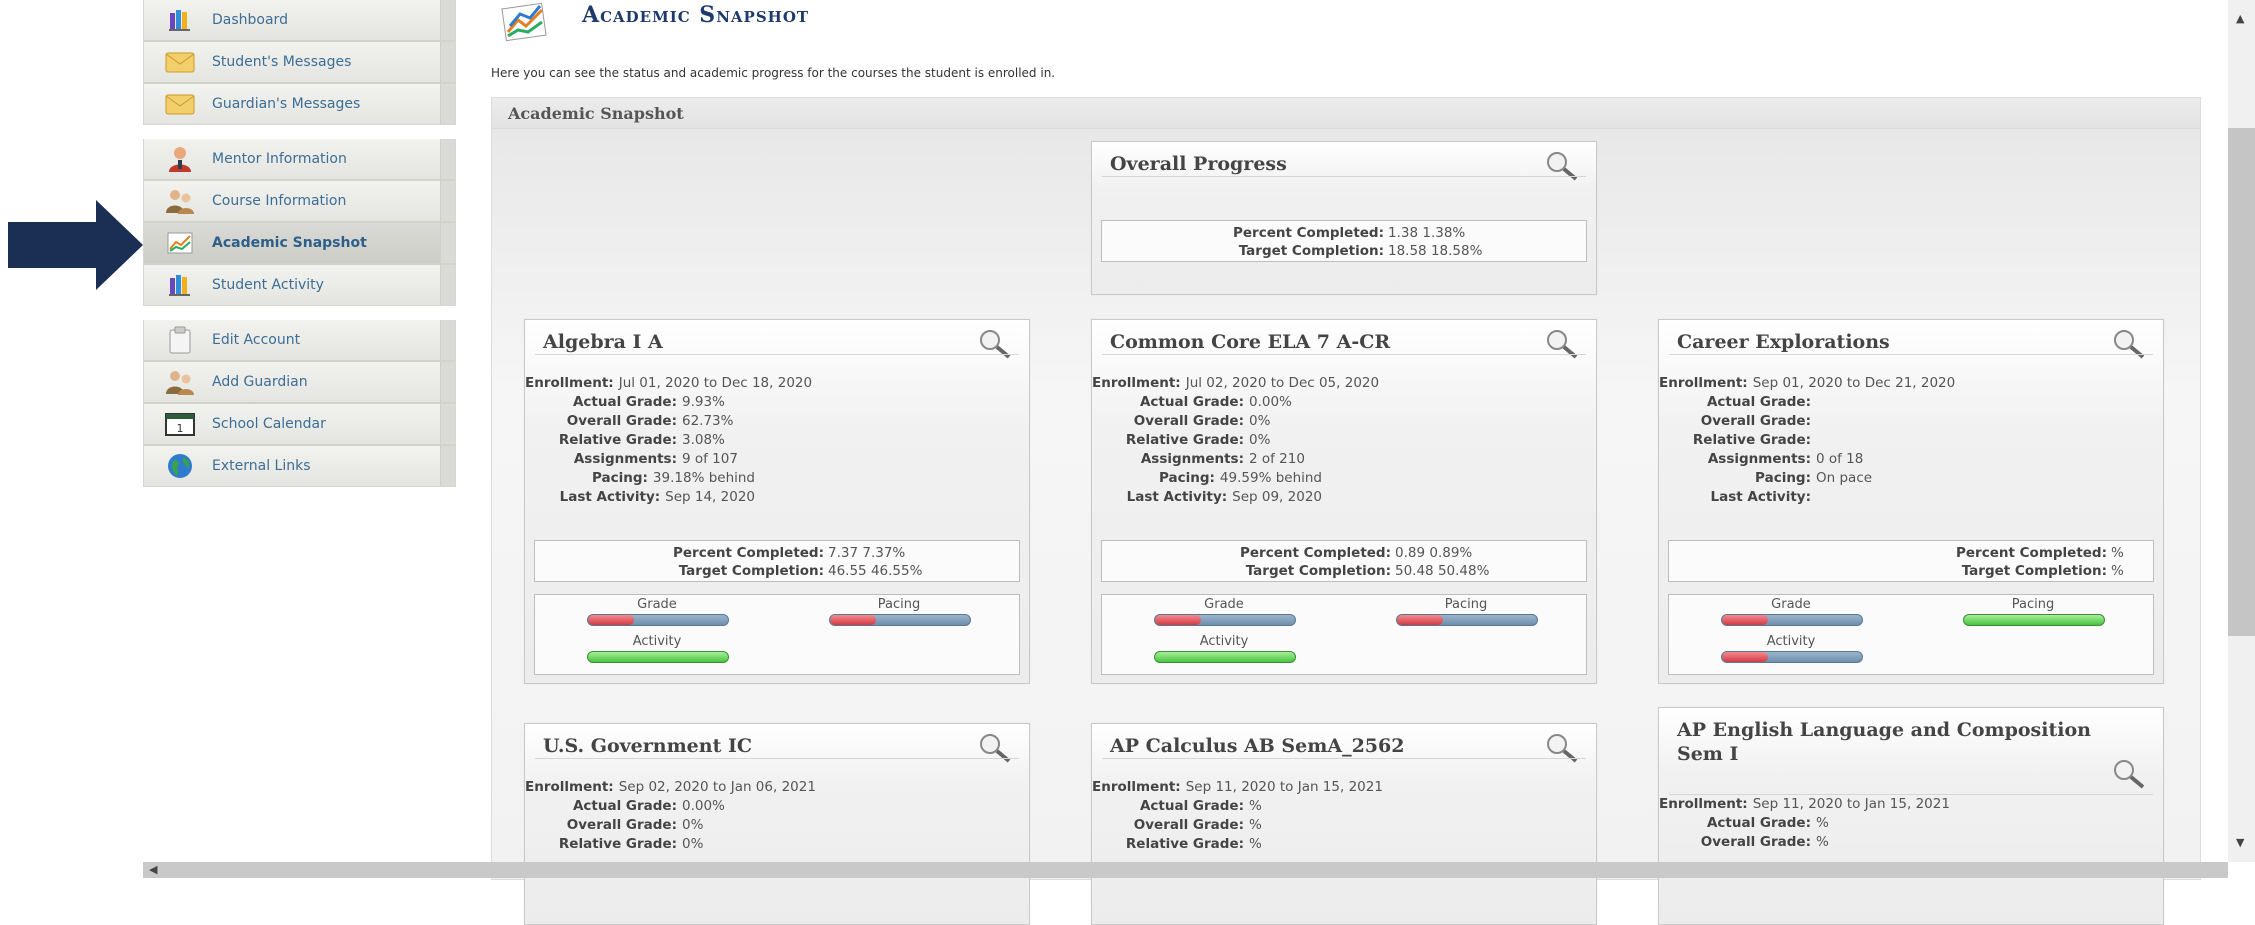  I want to click on card-title: Overall Progress, so click(1198, 164).